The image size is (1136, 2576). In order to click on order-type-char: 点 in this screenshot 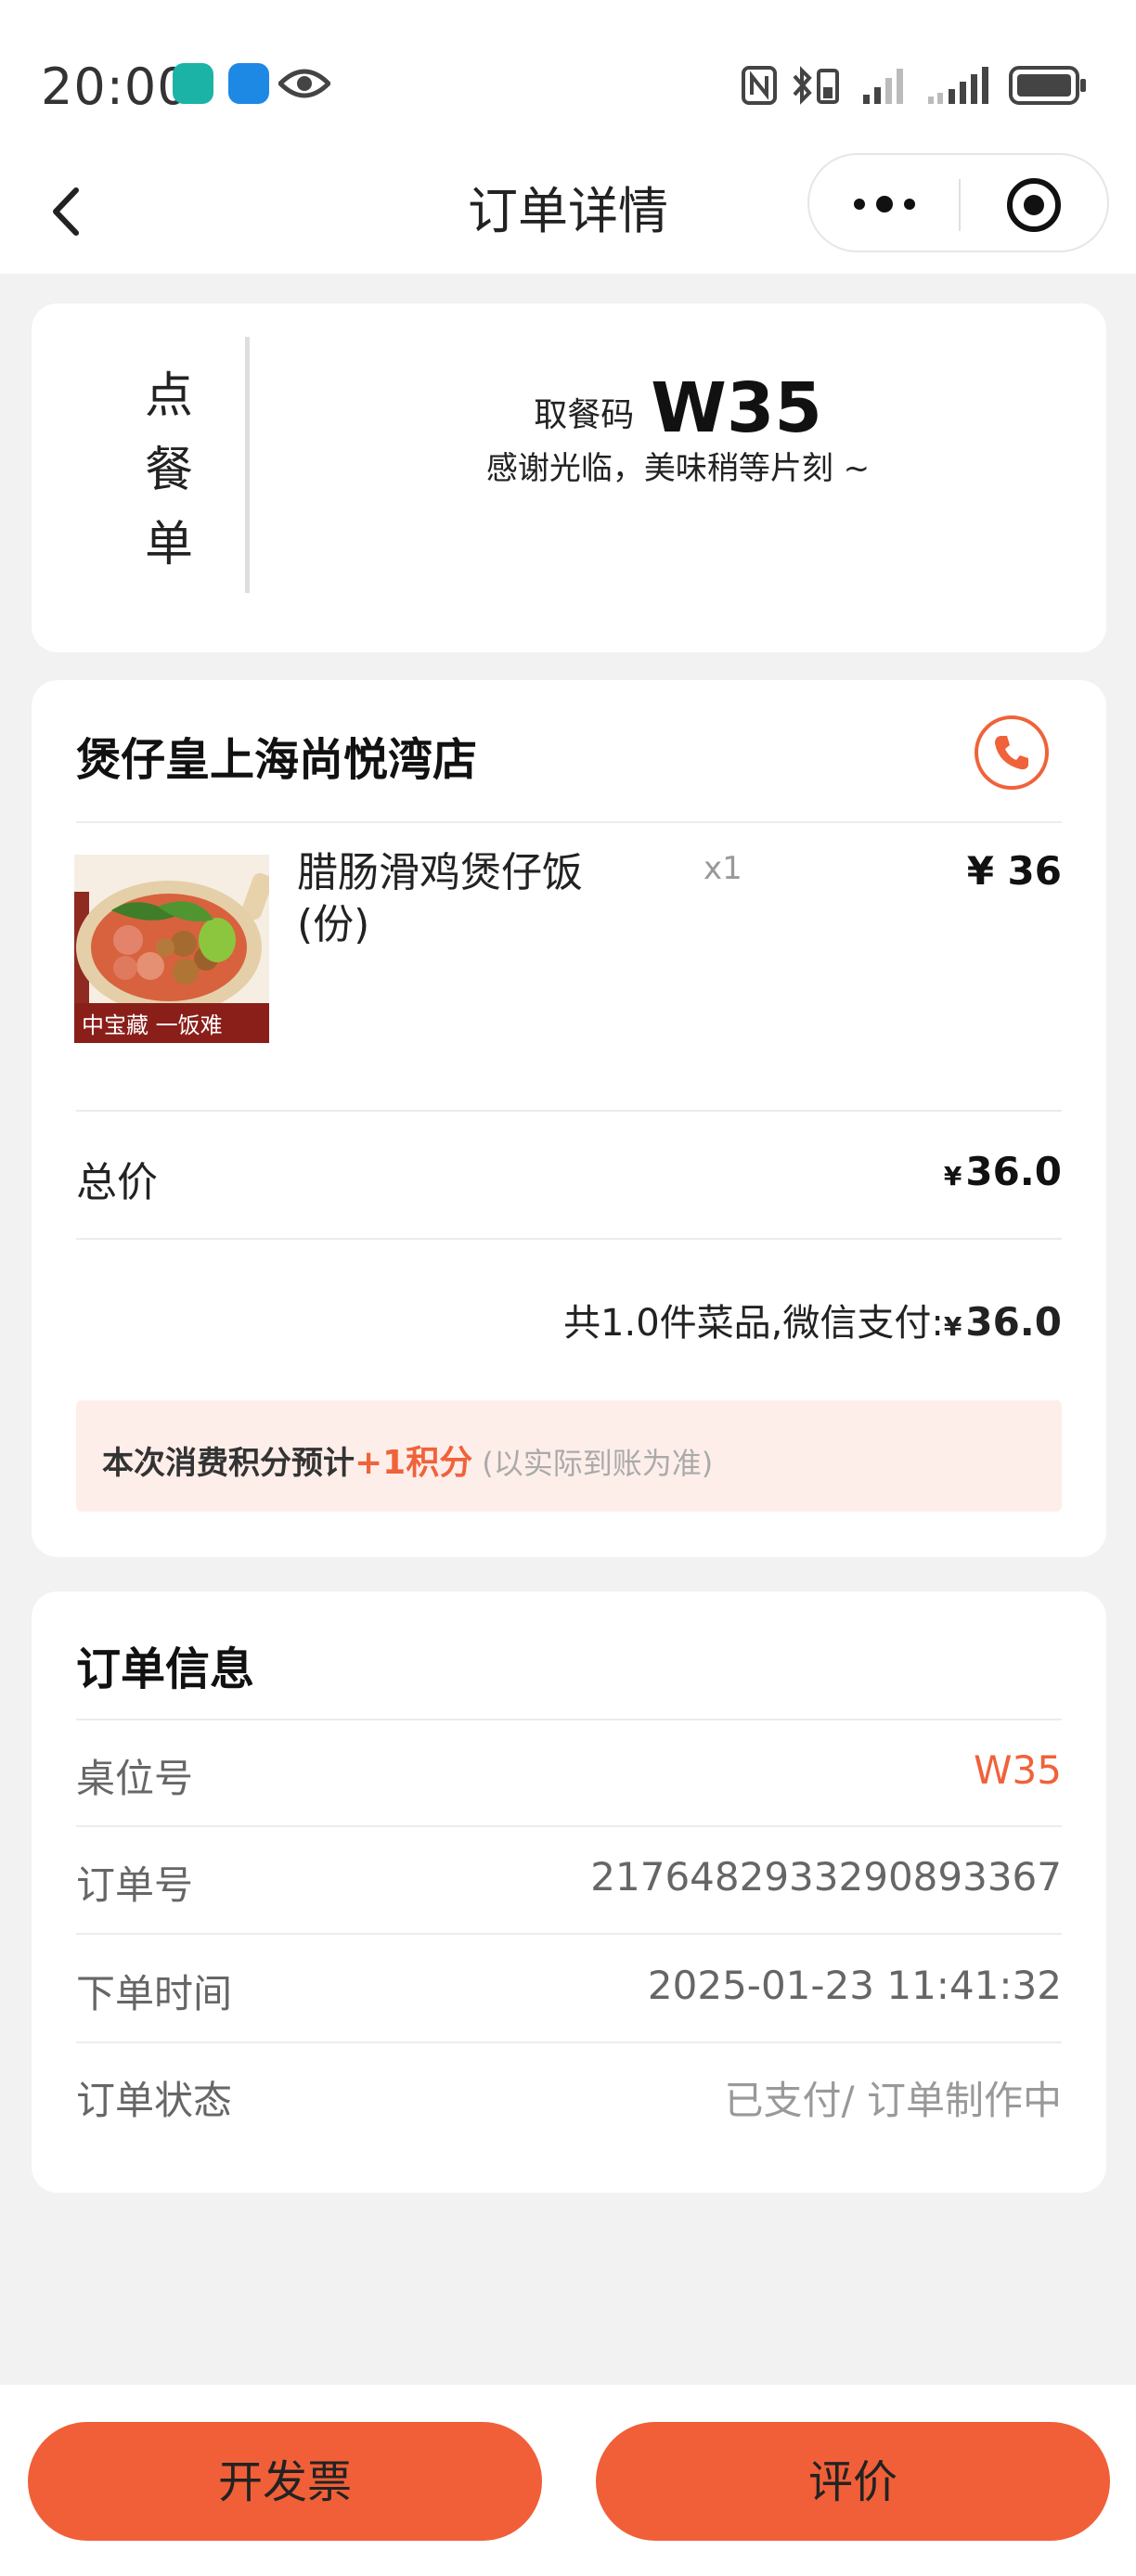, I will do `click(168, 396)`.